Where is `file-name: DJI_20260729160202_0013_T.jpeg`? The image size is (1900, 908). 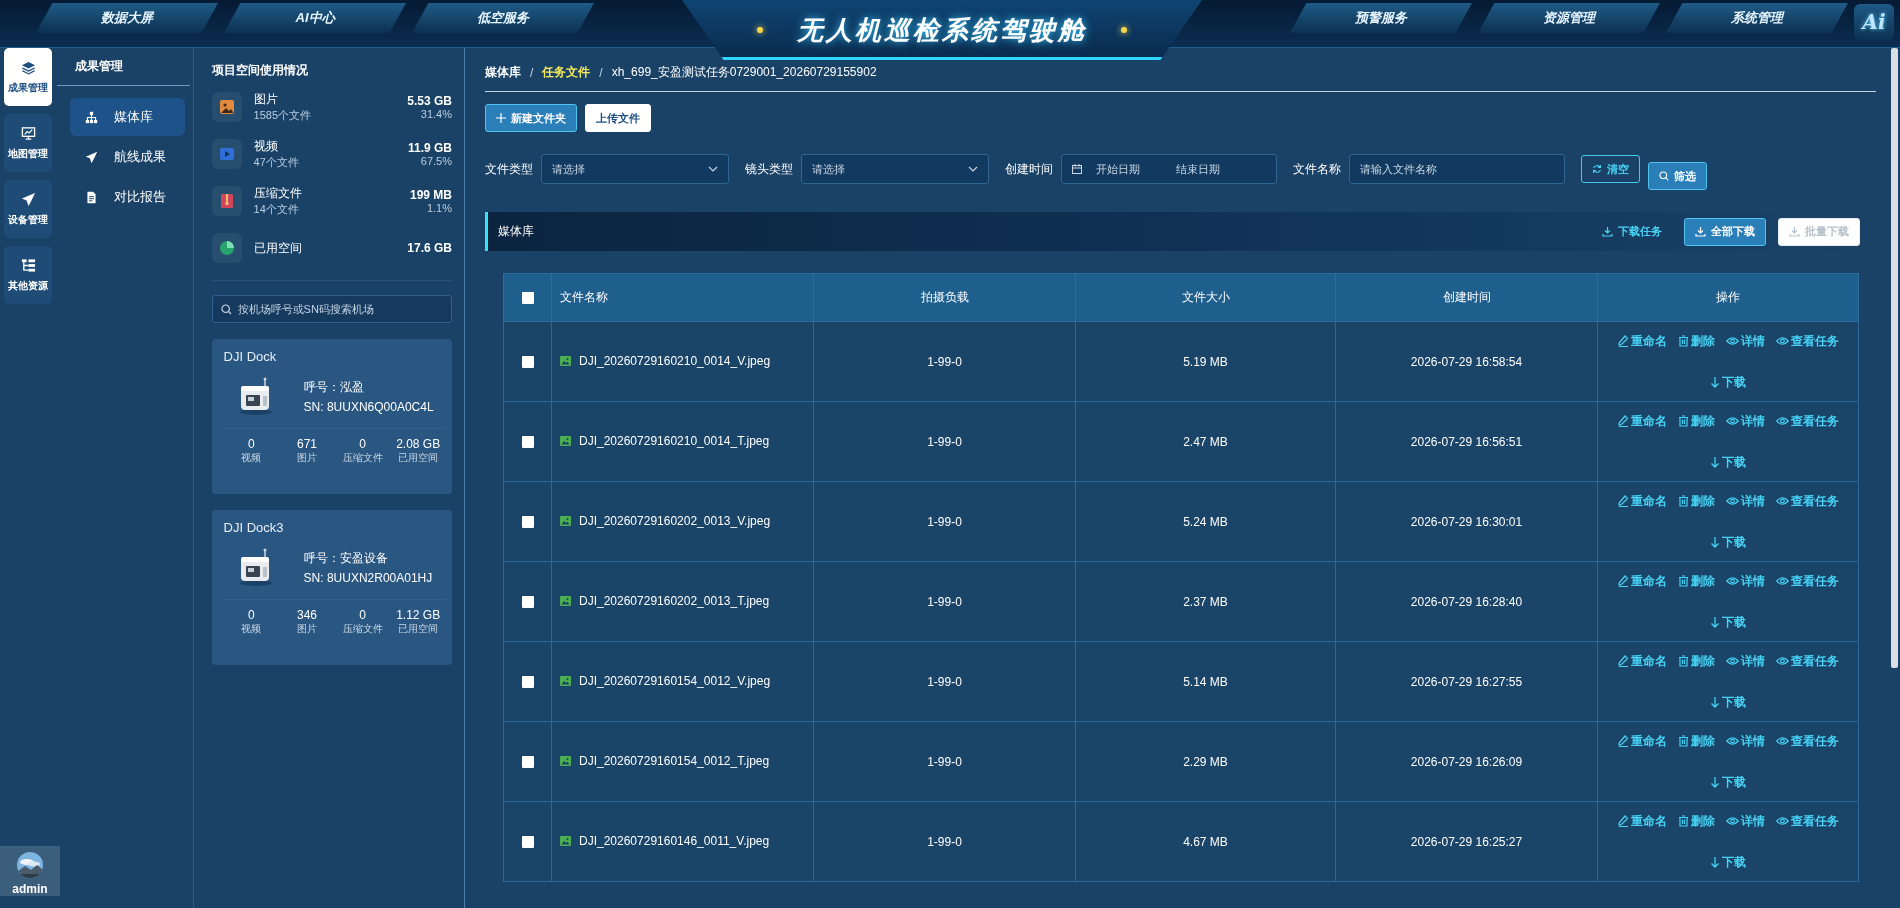
file-name: DJI_20260729160202_0013_T.jpeg is located at coordinates (674, 601).